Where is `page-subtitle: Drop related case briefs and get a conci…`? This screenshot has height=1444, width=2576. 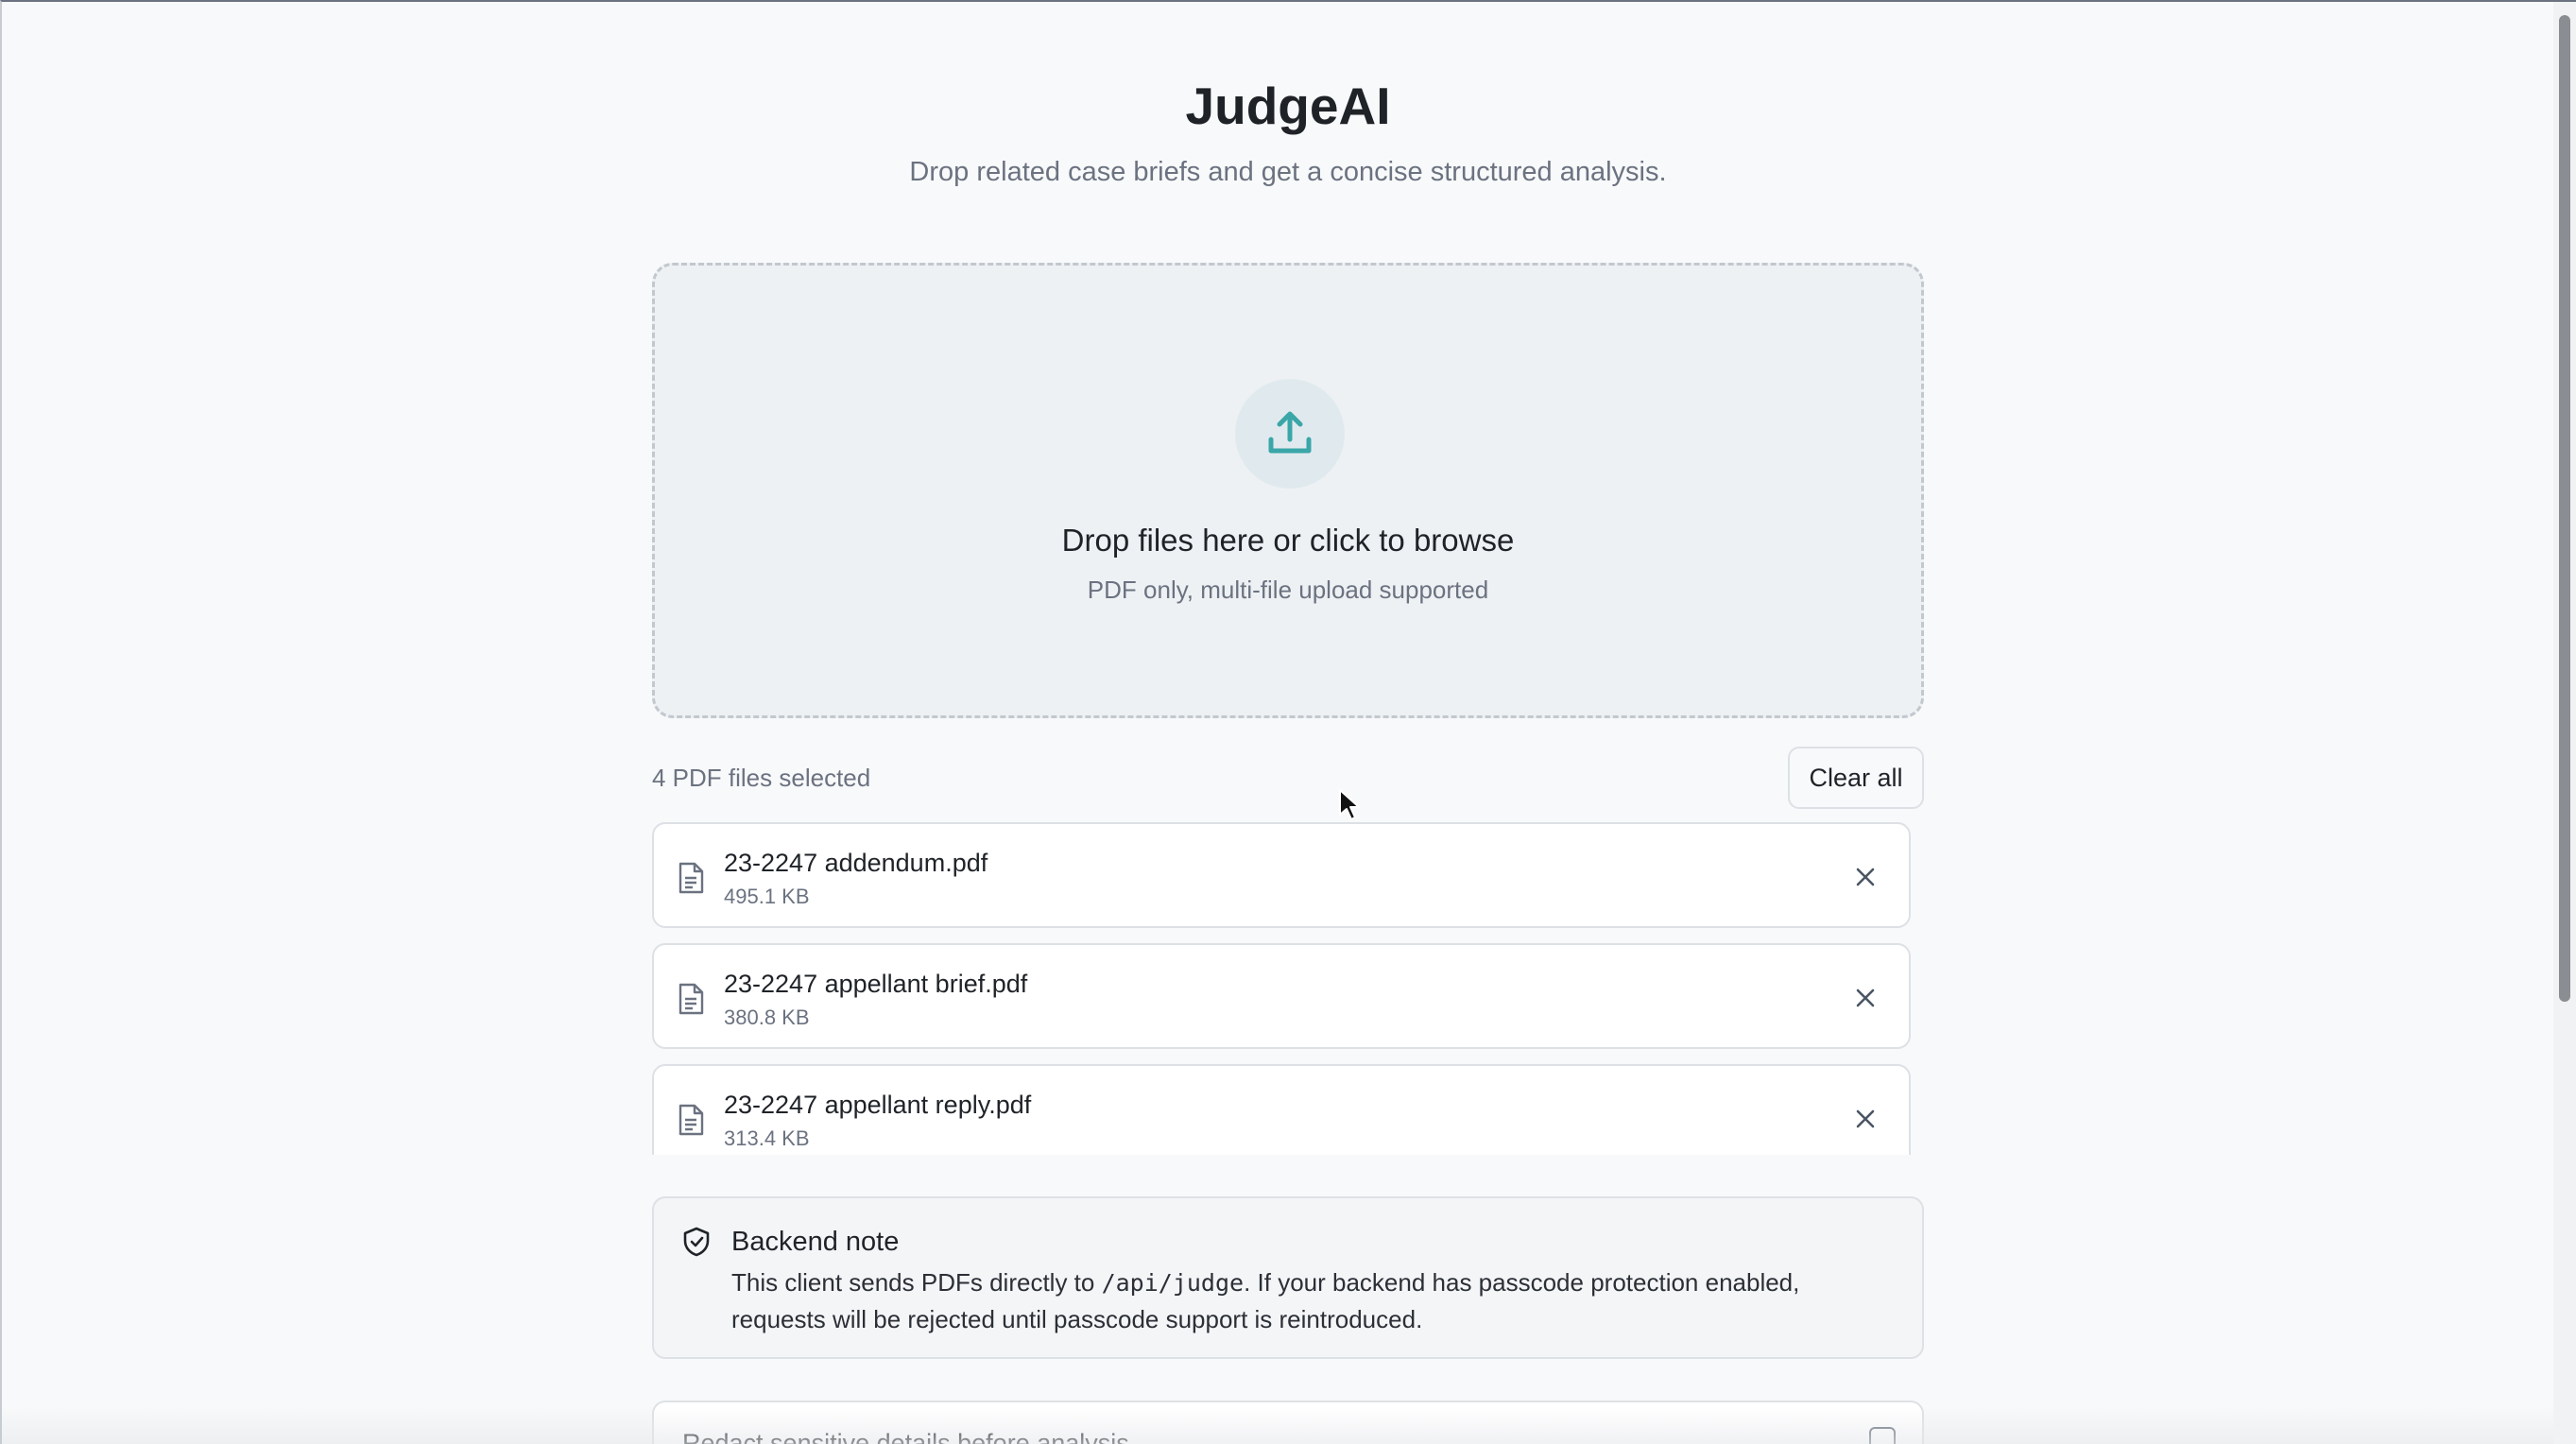 page-subtitle: Drop related case briefs and get a conci… is located at coordinates (1288, 172).